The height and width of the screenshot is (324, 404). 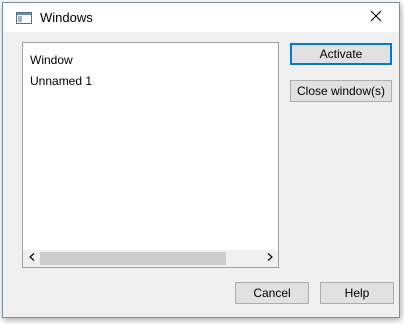 I want to click on list-item: Unnamed 1, so click(x=61, y=81).